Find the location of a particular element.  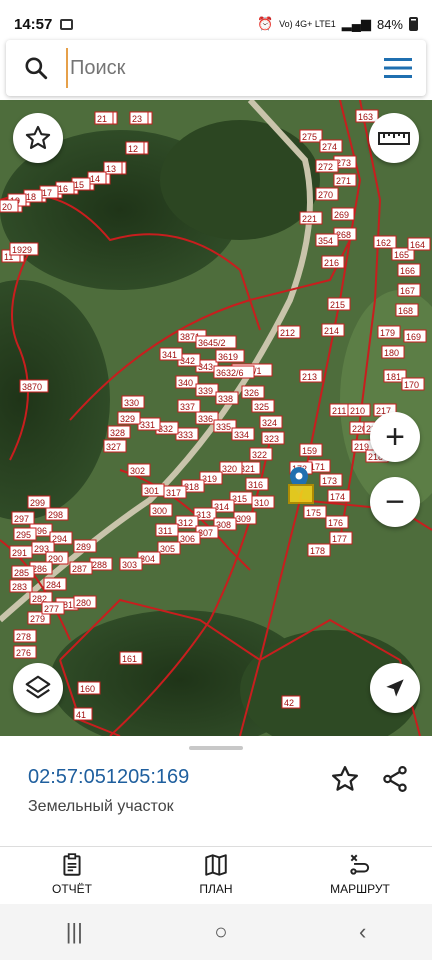

layers-button is located at coordinates (38, 688).